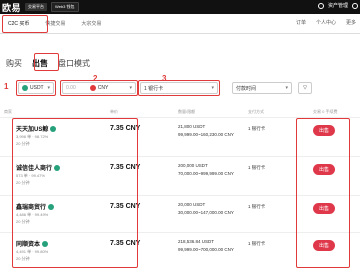 This screenshot has height=272, width=360. What do you see at coordinates (206, 134) in the screenshot?
I see `order-limit: 99,999.00~160,230.00 CNY` at bounding box center [206, 134].